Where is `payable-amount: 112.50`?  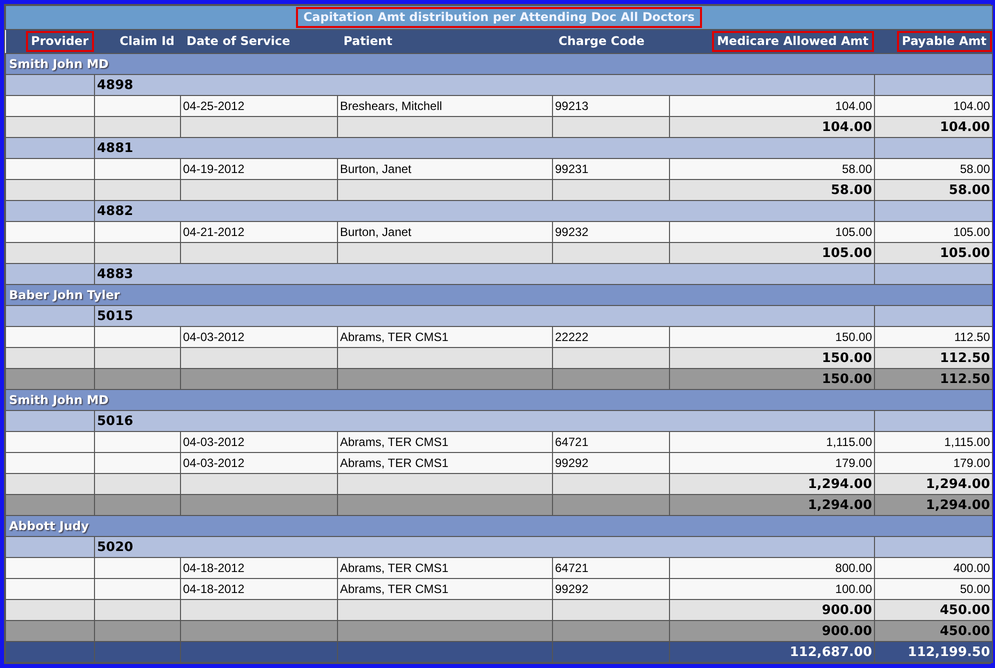 payable-amount: 112.50 is located at coordinates (972, 337).